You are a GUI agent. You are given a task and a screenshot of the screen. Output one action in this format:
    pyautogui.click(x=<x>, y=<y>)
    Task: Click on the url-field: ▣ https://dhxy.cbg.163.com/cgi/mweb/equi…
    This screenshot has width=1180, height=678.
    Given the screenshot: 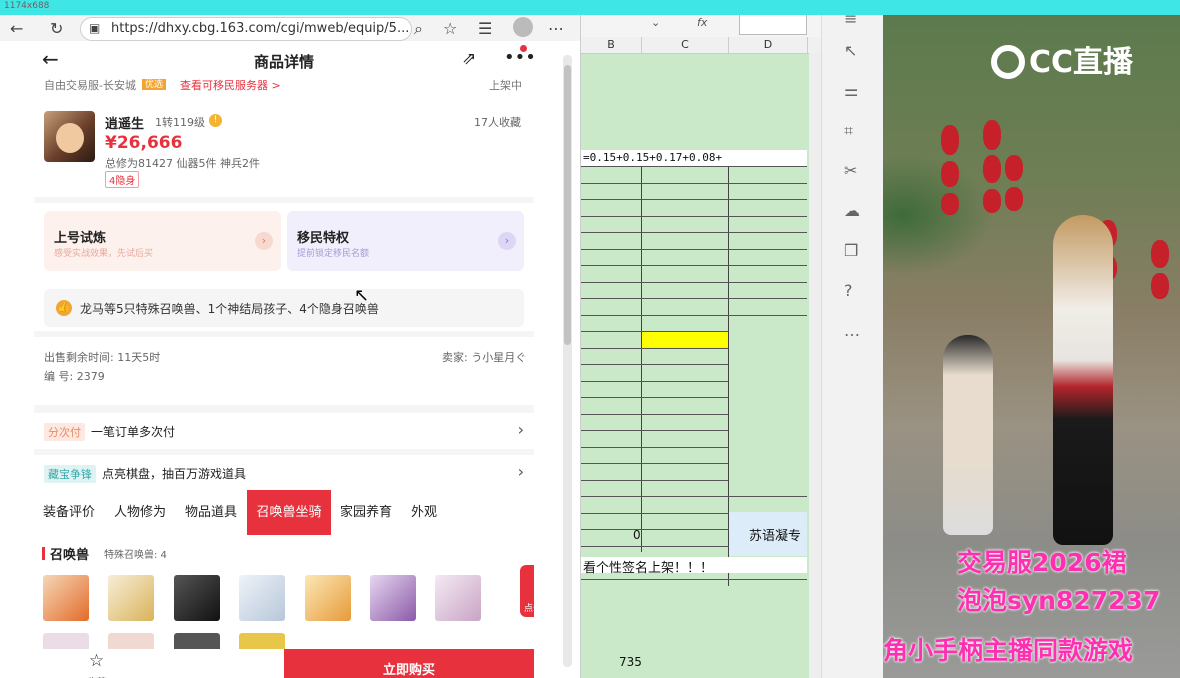 What is the action you would take?
    pyautogui.click(x=246, y=29)
    